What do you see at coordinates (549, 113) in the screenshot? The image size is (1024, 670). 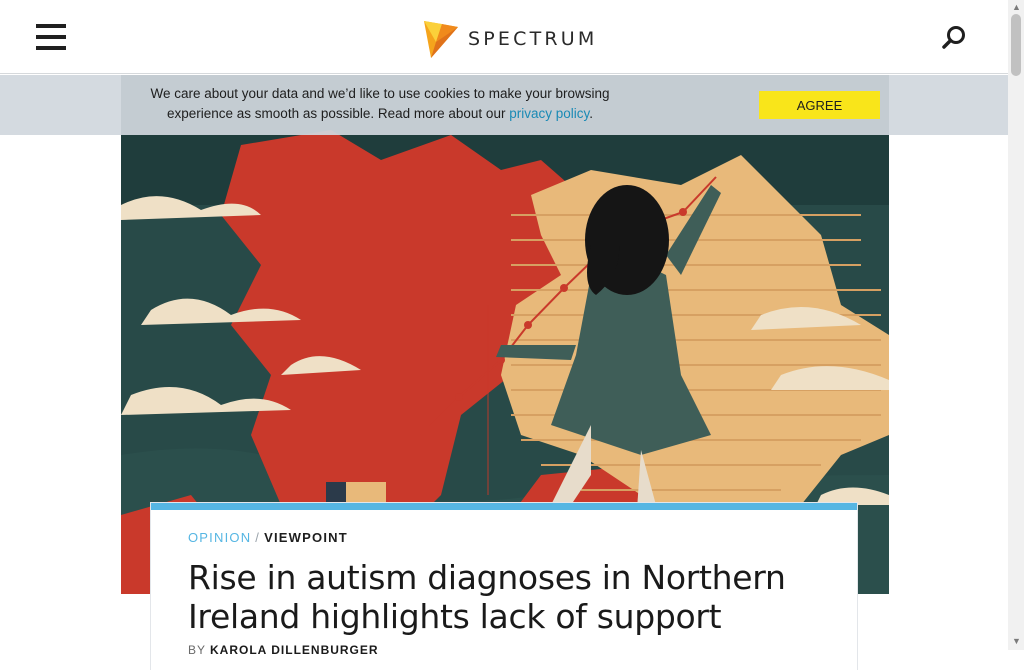 I see `privacy-policy-link: privacy policy` at bounding box center [549, 113].